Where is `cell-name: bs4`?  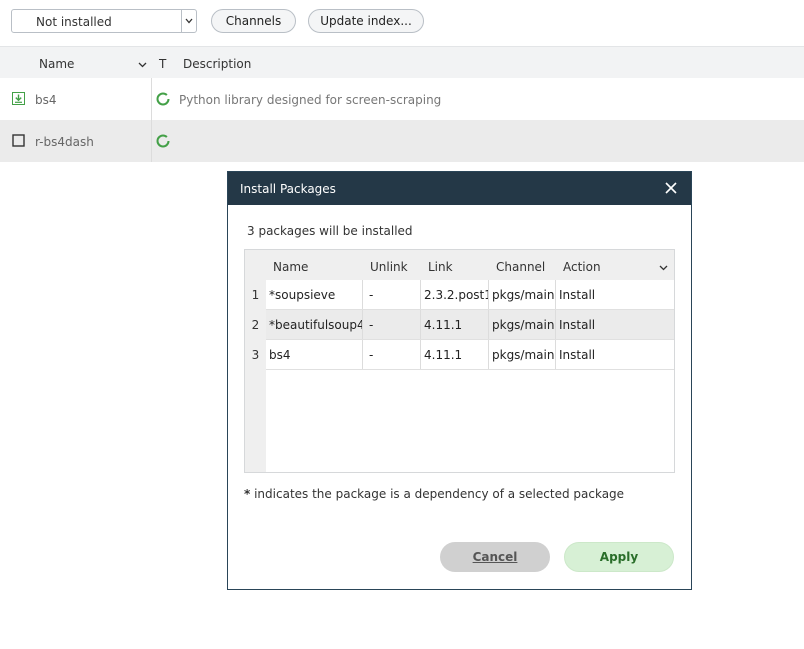
cell-name: bs4 is located at coordinates (314, 354).